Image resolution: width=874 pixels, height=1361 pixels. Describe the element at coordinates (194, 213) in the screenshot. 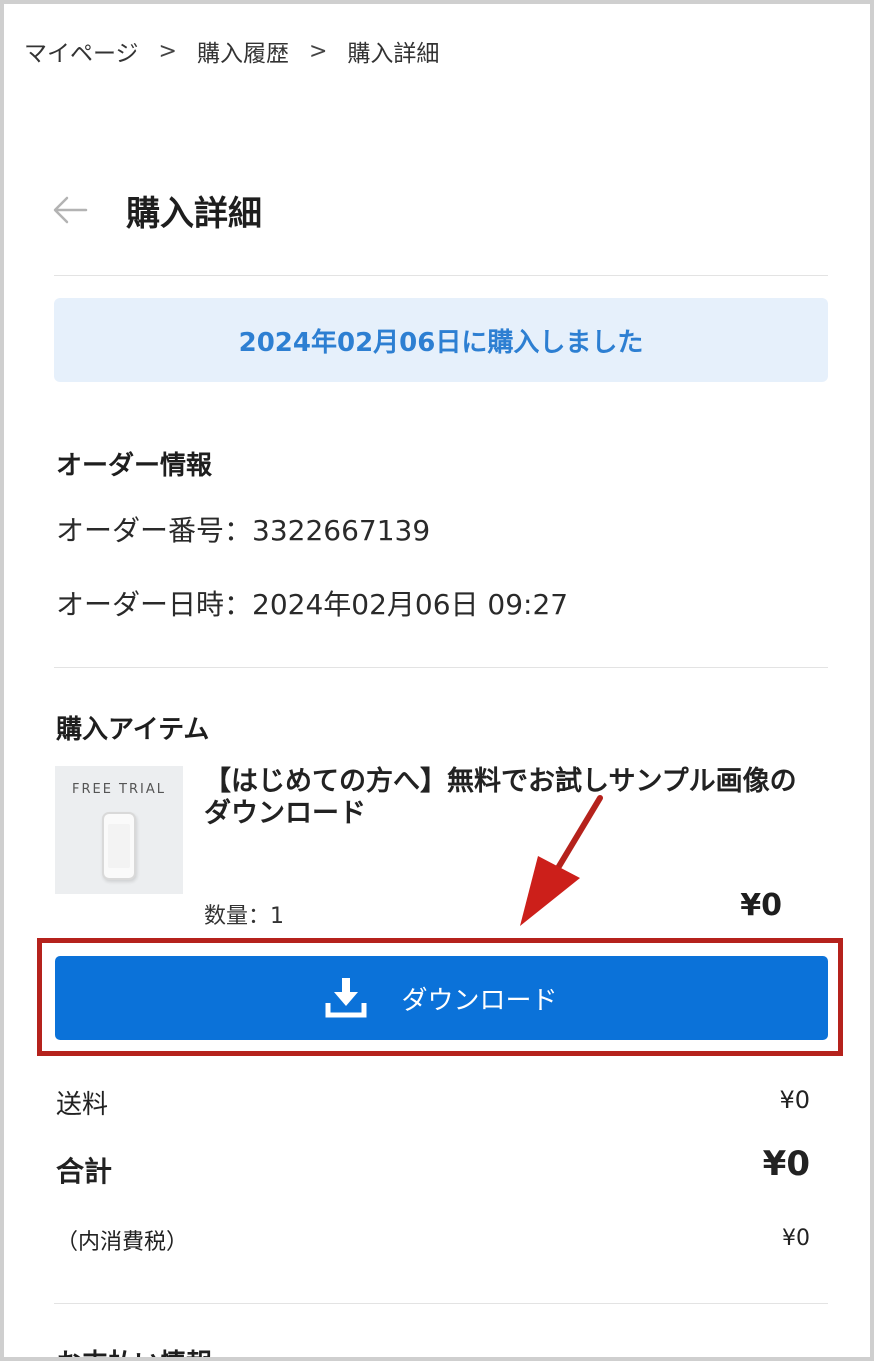

I see `page-title: 購入詳細` at that location.